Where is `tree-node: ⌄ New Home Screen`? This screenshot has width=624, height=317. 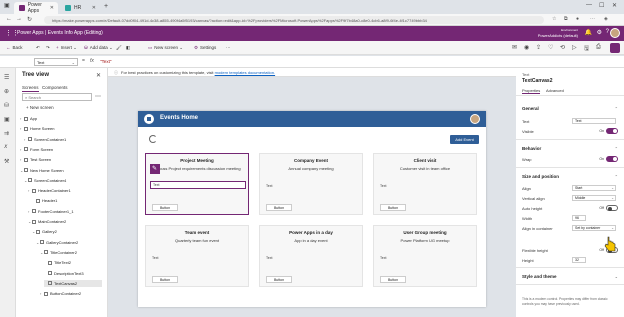 tree-node: ⌄ New Home Screen is located at coordinates (61, 170).